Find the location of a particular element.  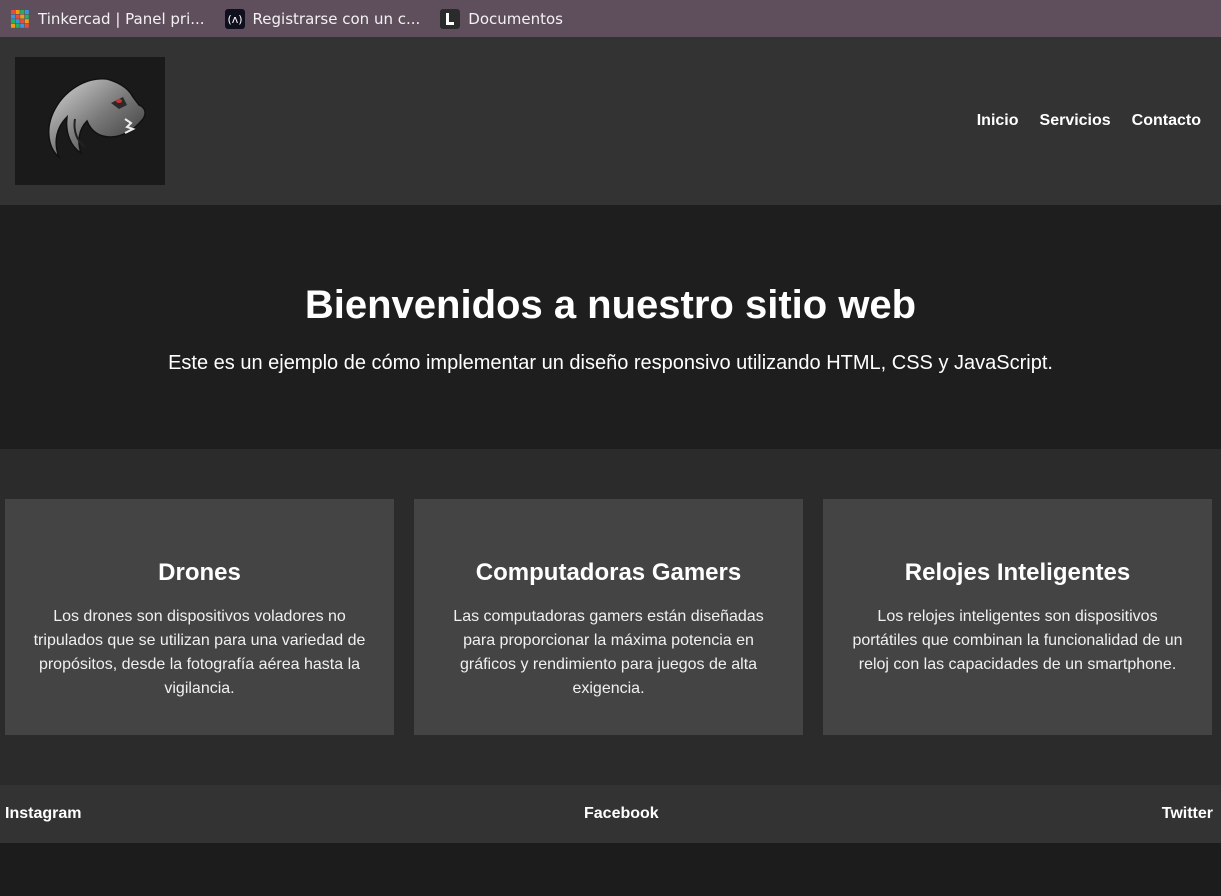

registrarse-icon: (ʌ) is located at coordinates (234, 18).